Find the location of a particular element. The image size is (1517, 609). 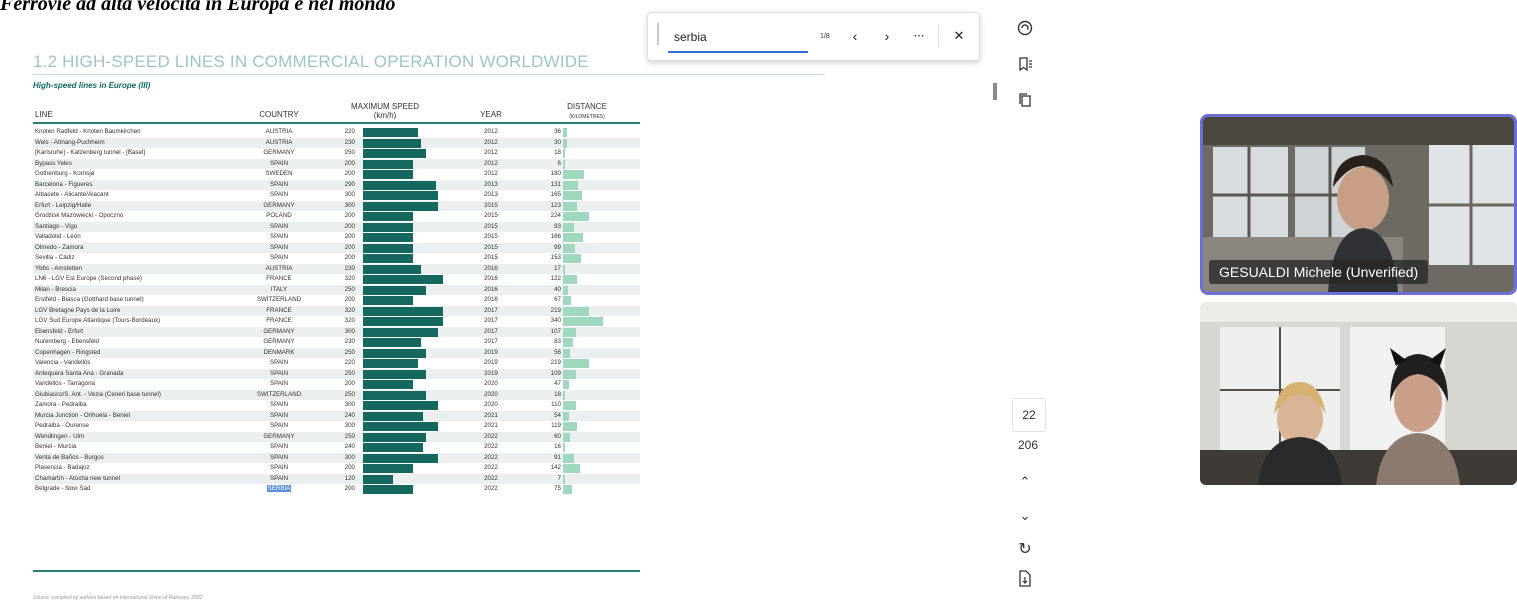

find-next-button: › is located at coordinates (887, 36).